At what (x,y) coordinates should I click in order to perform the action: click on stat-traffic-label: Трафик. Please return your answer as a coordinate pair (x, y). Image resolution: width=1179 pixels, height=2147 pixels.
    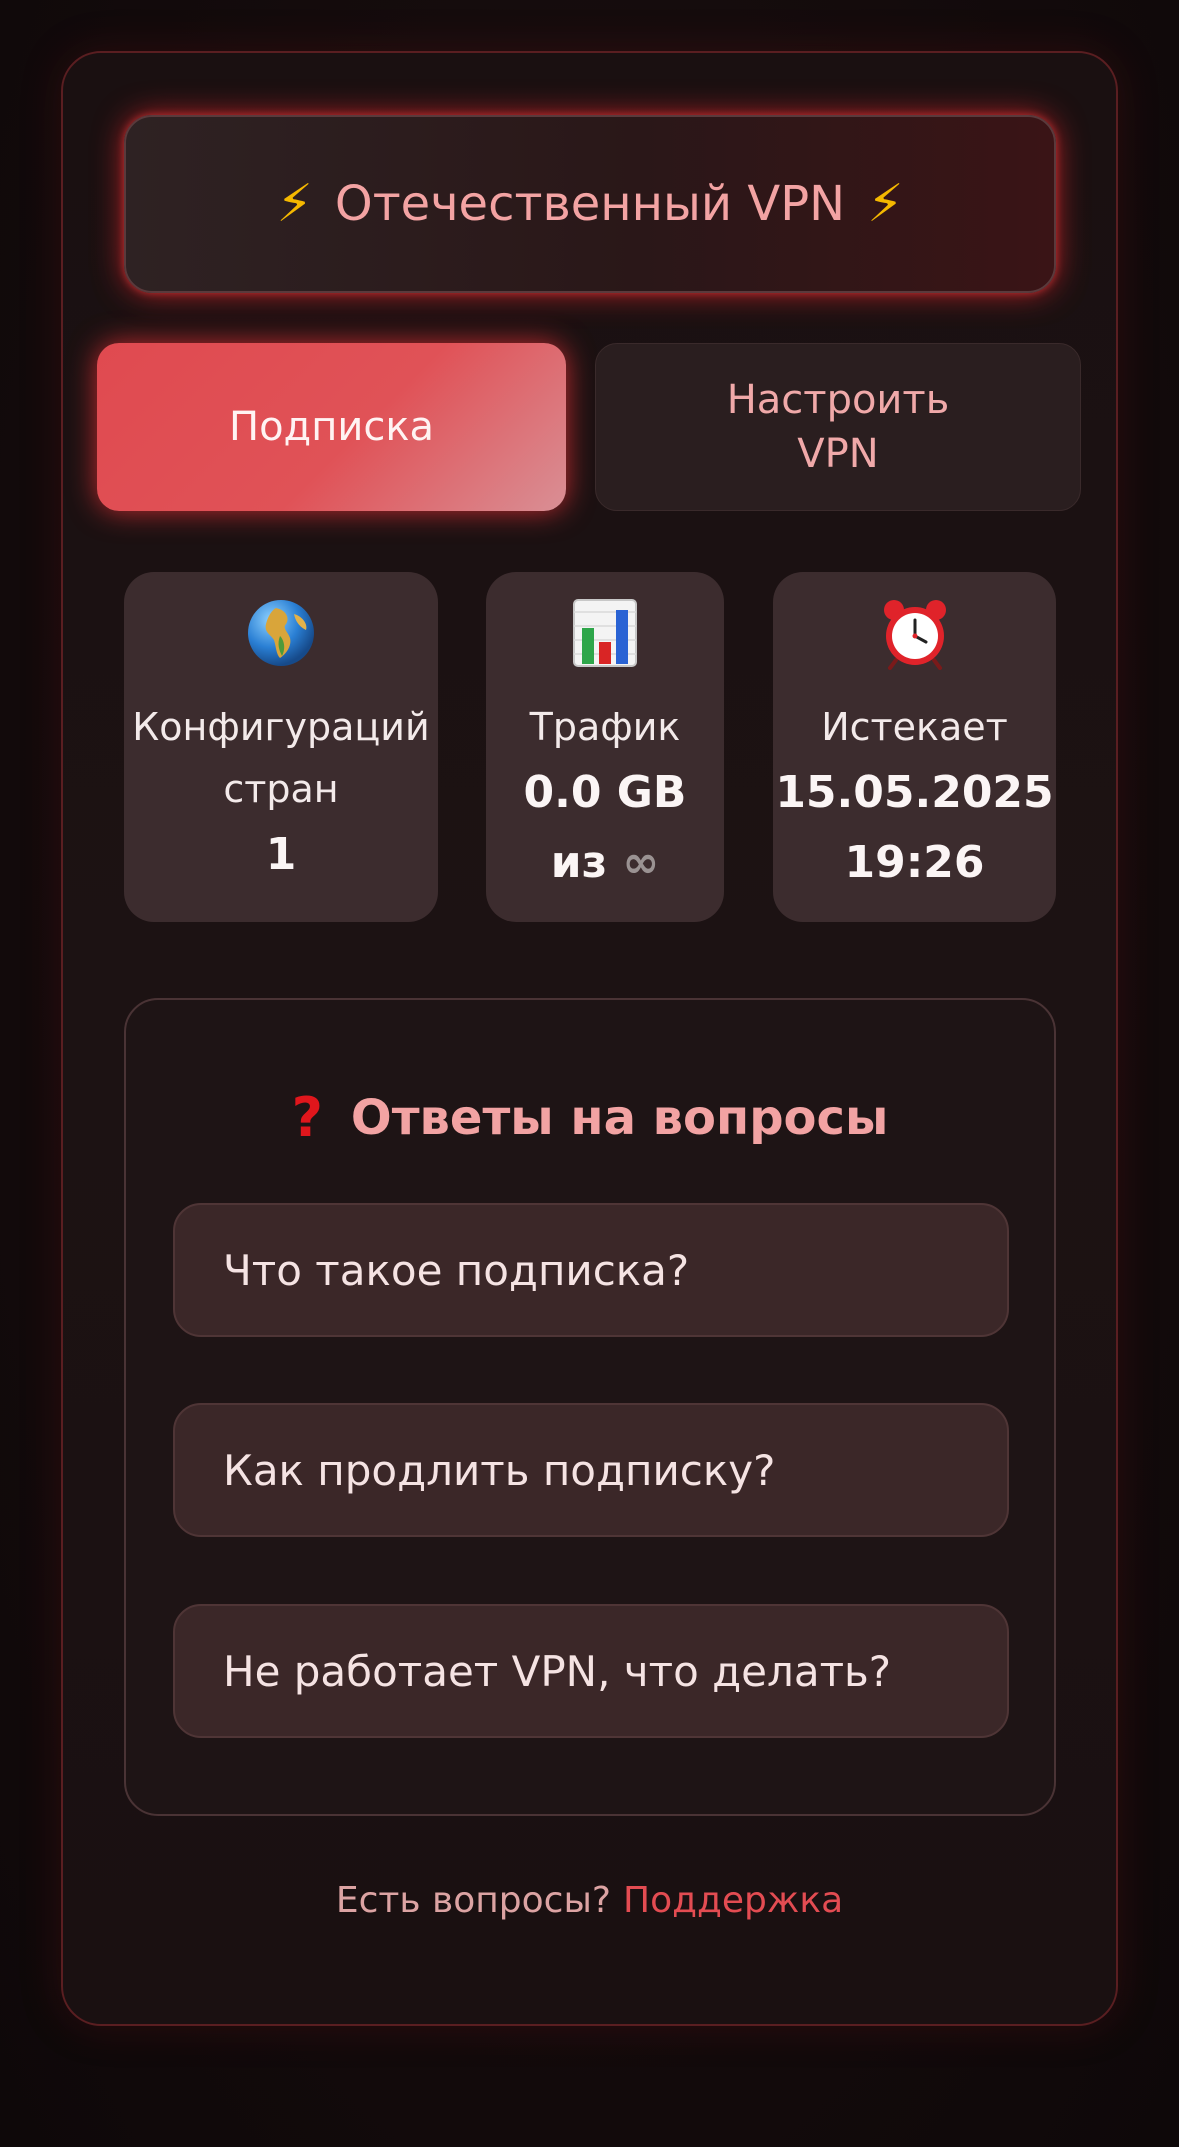
    Looking at the image, I should click on (605, 727).